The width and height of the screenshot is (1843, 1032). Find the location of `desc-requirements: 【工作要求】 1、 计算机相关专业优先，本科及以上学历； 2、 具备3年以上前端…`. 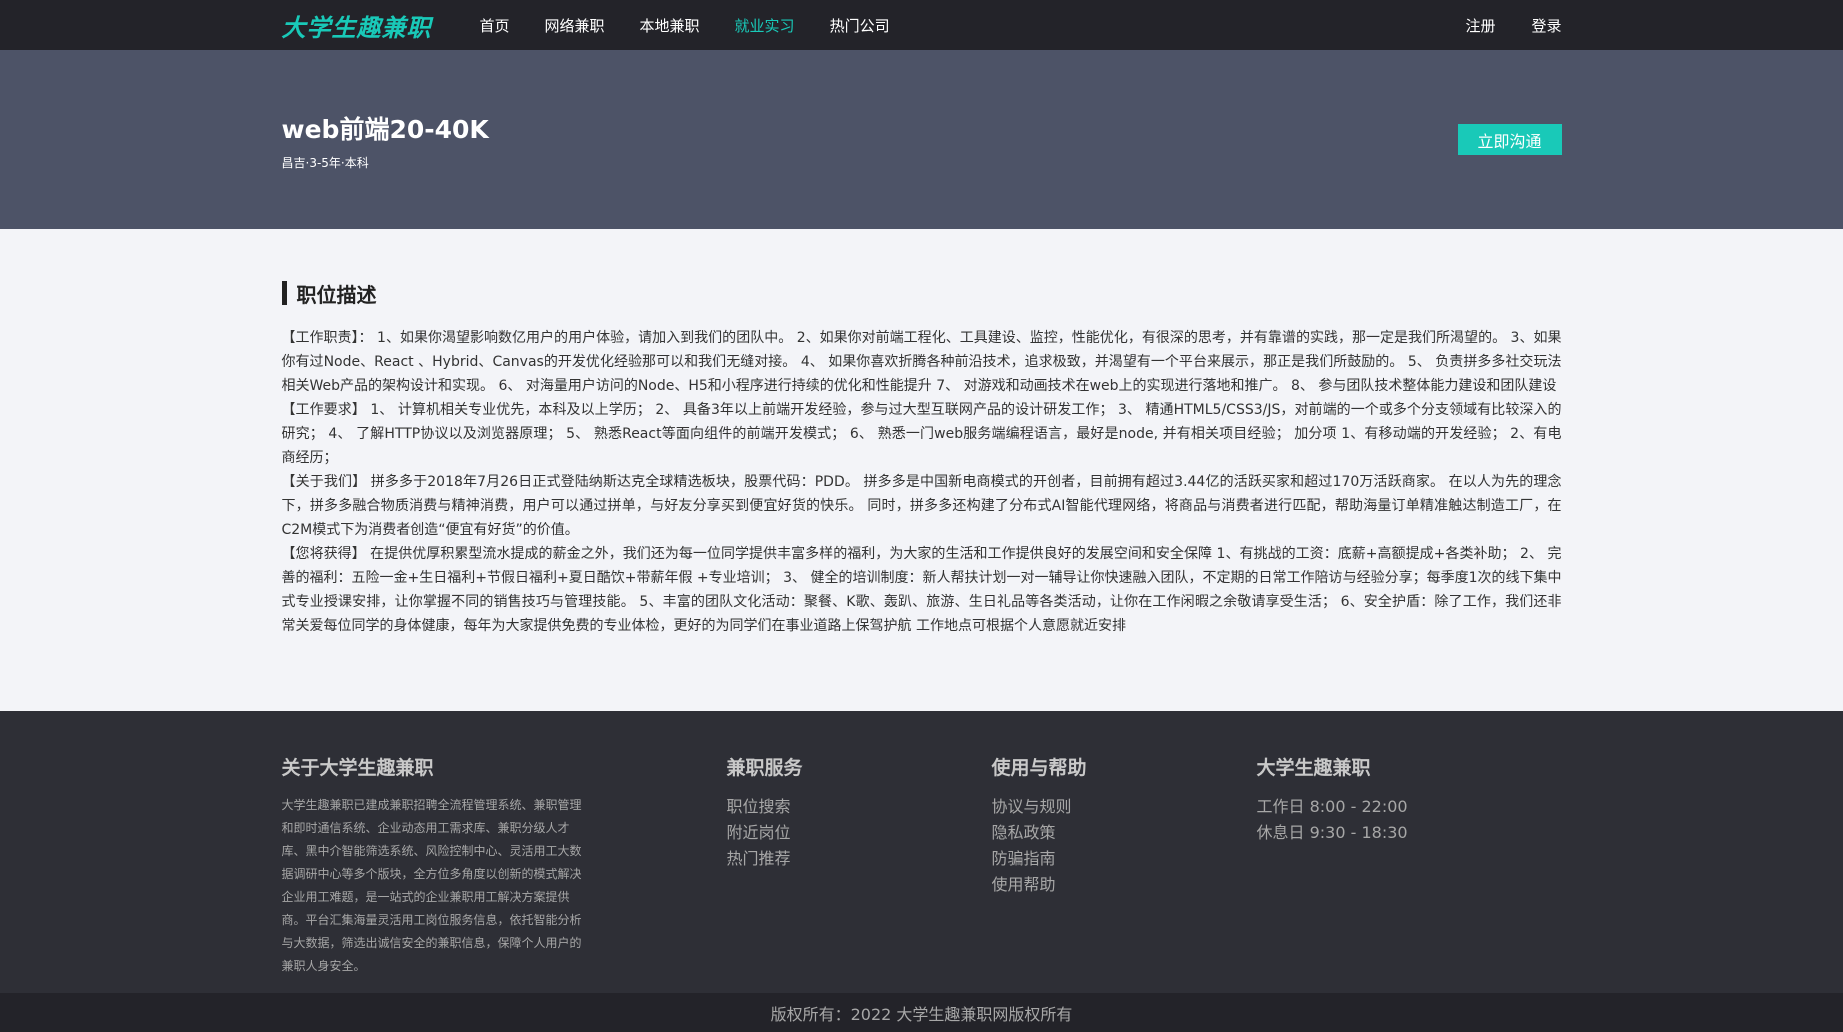

desc-requirements: 【工作要求】 1、 计算机相关专业优先，本科及以上学历； 2、 具备3年以上前端… is located at coordinates (921, 434).